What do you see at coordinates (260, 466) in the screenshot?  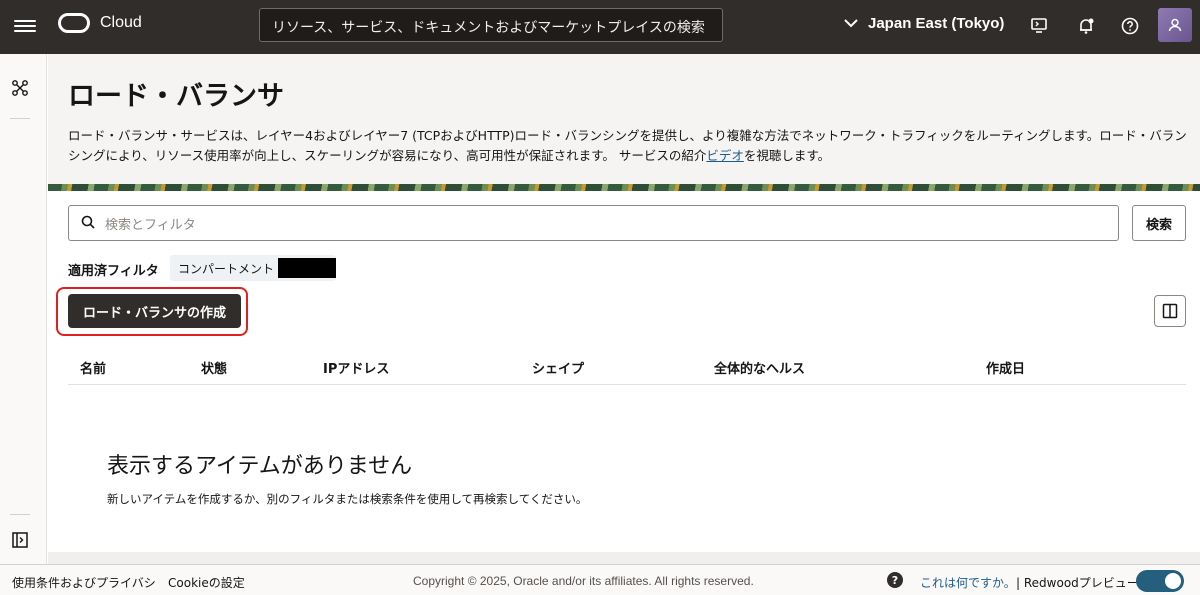 I see `empty-state-title: 表示するアイテムがありません` at bounding box center [260, 466].